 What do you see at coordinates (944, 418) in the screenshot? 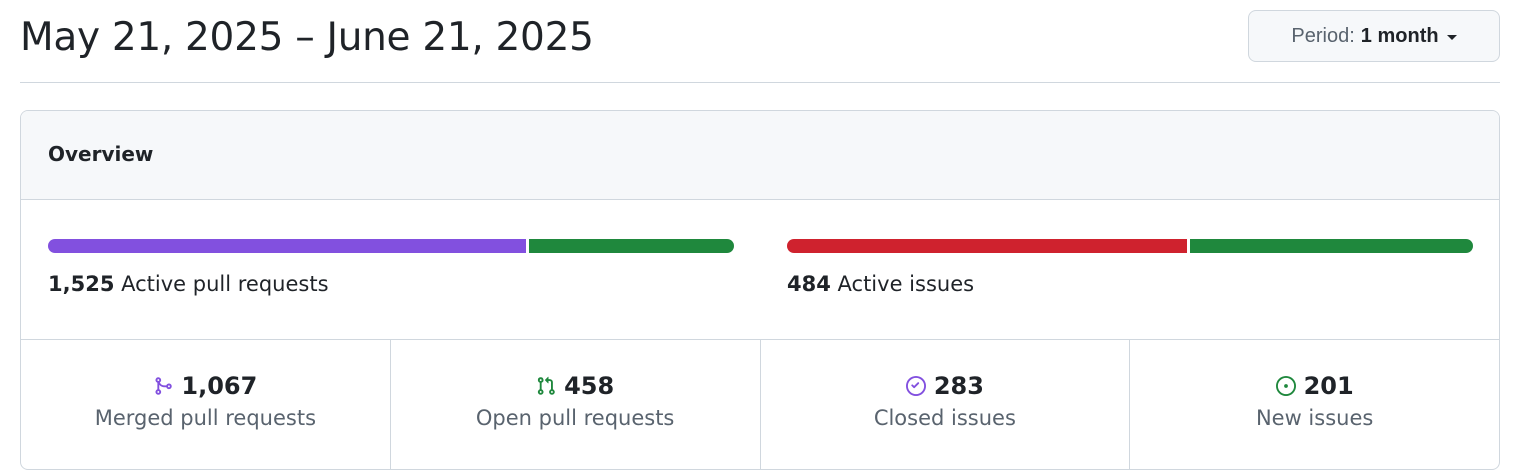
I see `closed-issues-label: Closed issues` at bounding box center [944, 418].